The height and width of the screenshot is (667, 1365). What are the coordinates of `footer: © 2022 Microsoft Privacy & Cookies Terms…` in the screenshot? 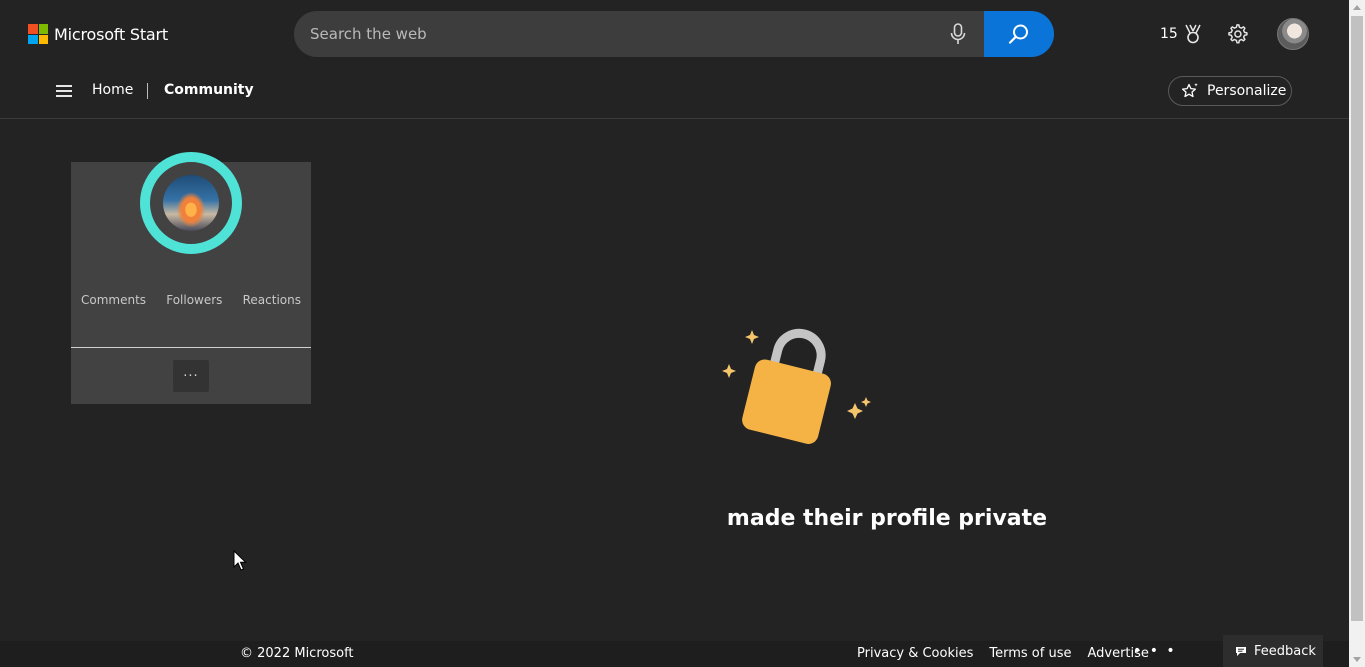 It's located at (674, 651).